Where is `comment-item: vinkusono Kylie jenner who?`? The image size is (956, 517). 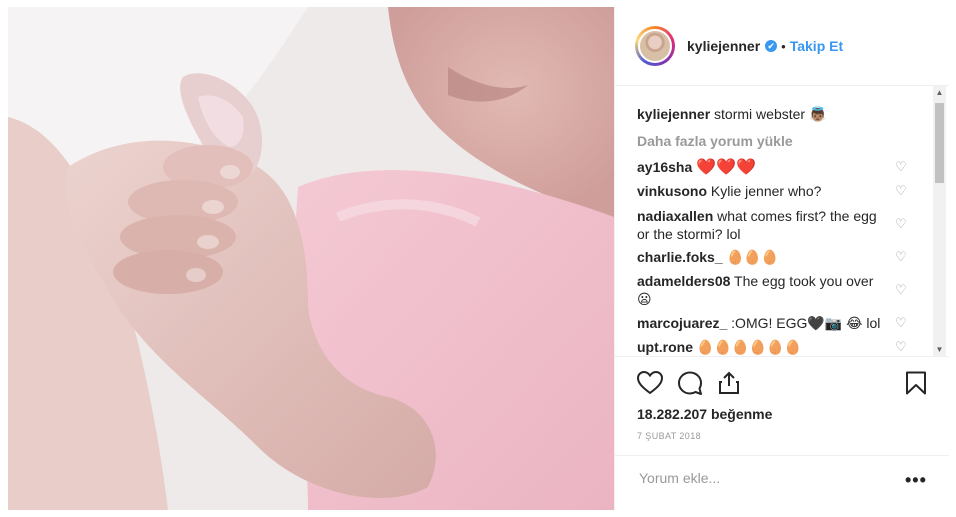
comment-item: vinkusono Kylie jenner who? is located at coordinates (777, 191).